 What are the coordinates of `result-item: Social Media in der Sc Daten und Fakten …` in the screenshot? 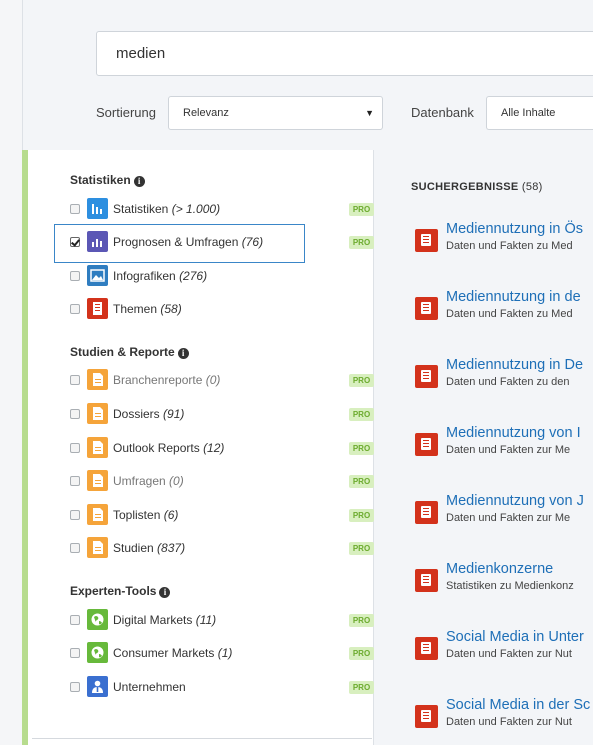 It's located at (504, 713).